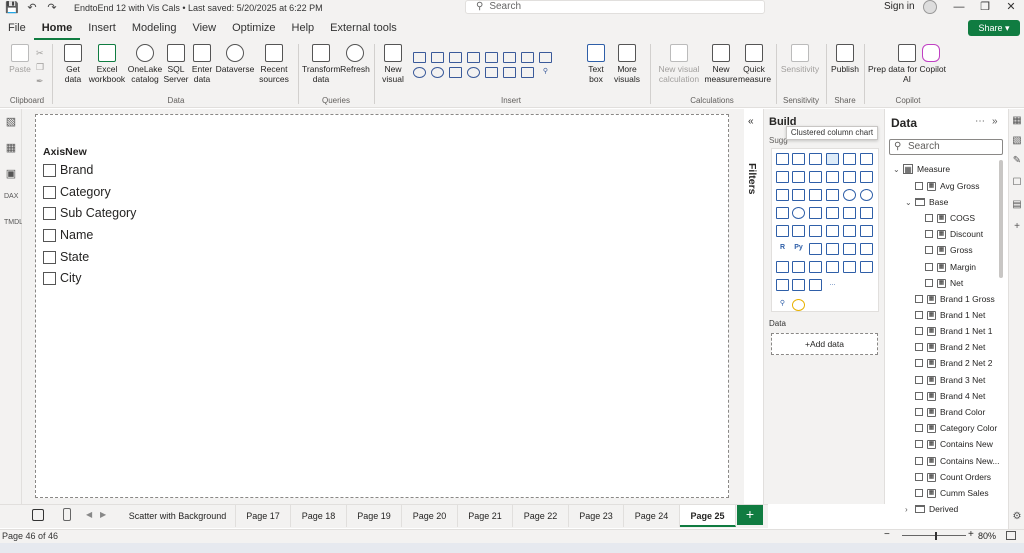 This screenshot has height=553, width=1024. Describe the element at coordinates (253, 28) in the screenshot. I see `menu-optimize: Optimize` at that location.